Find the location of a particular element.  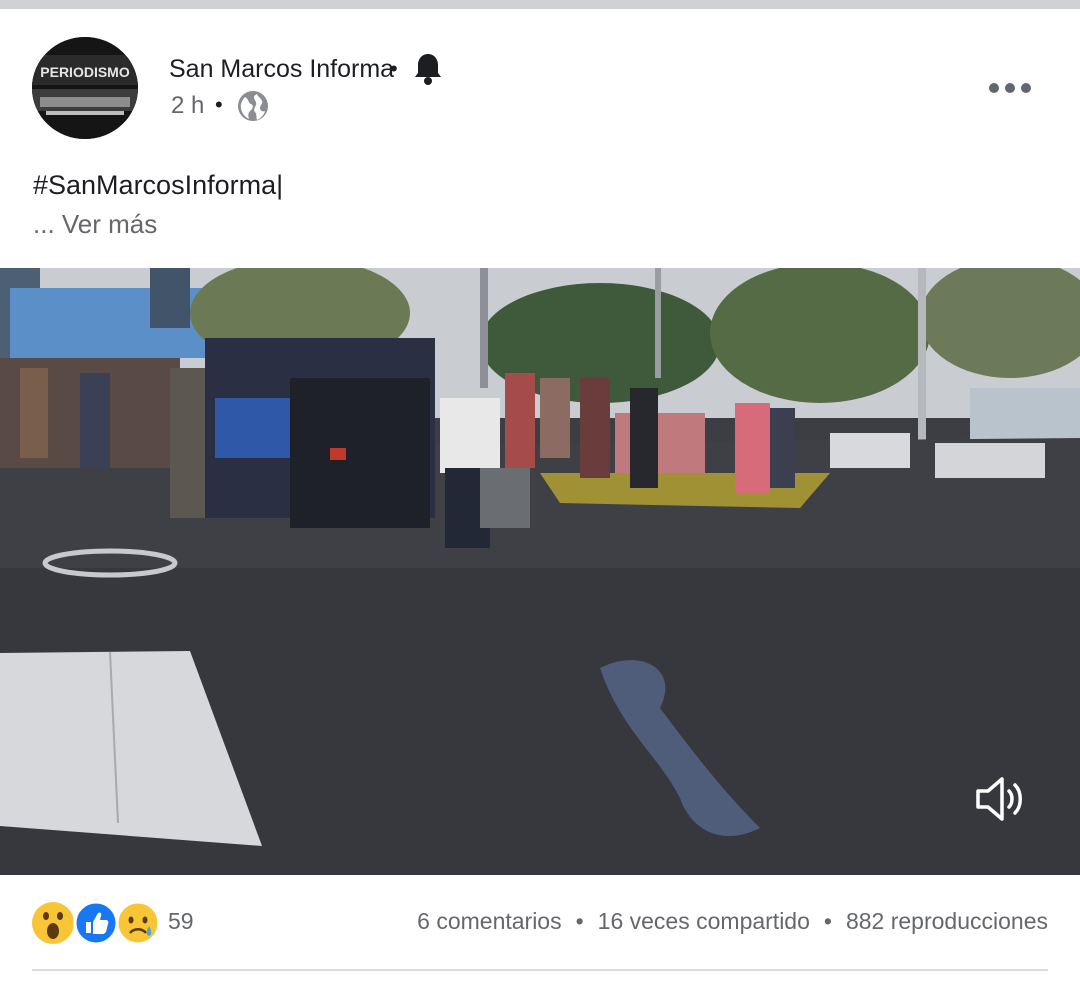

wow-reaction-icon is located at coordinates (53, 923).